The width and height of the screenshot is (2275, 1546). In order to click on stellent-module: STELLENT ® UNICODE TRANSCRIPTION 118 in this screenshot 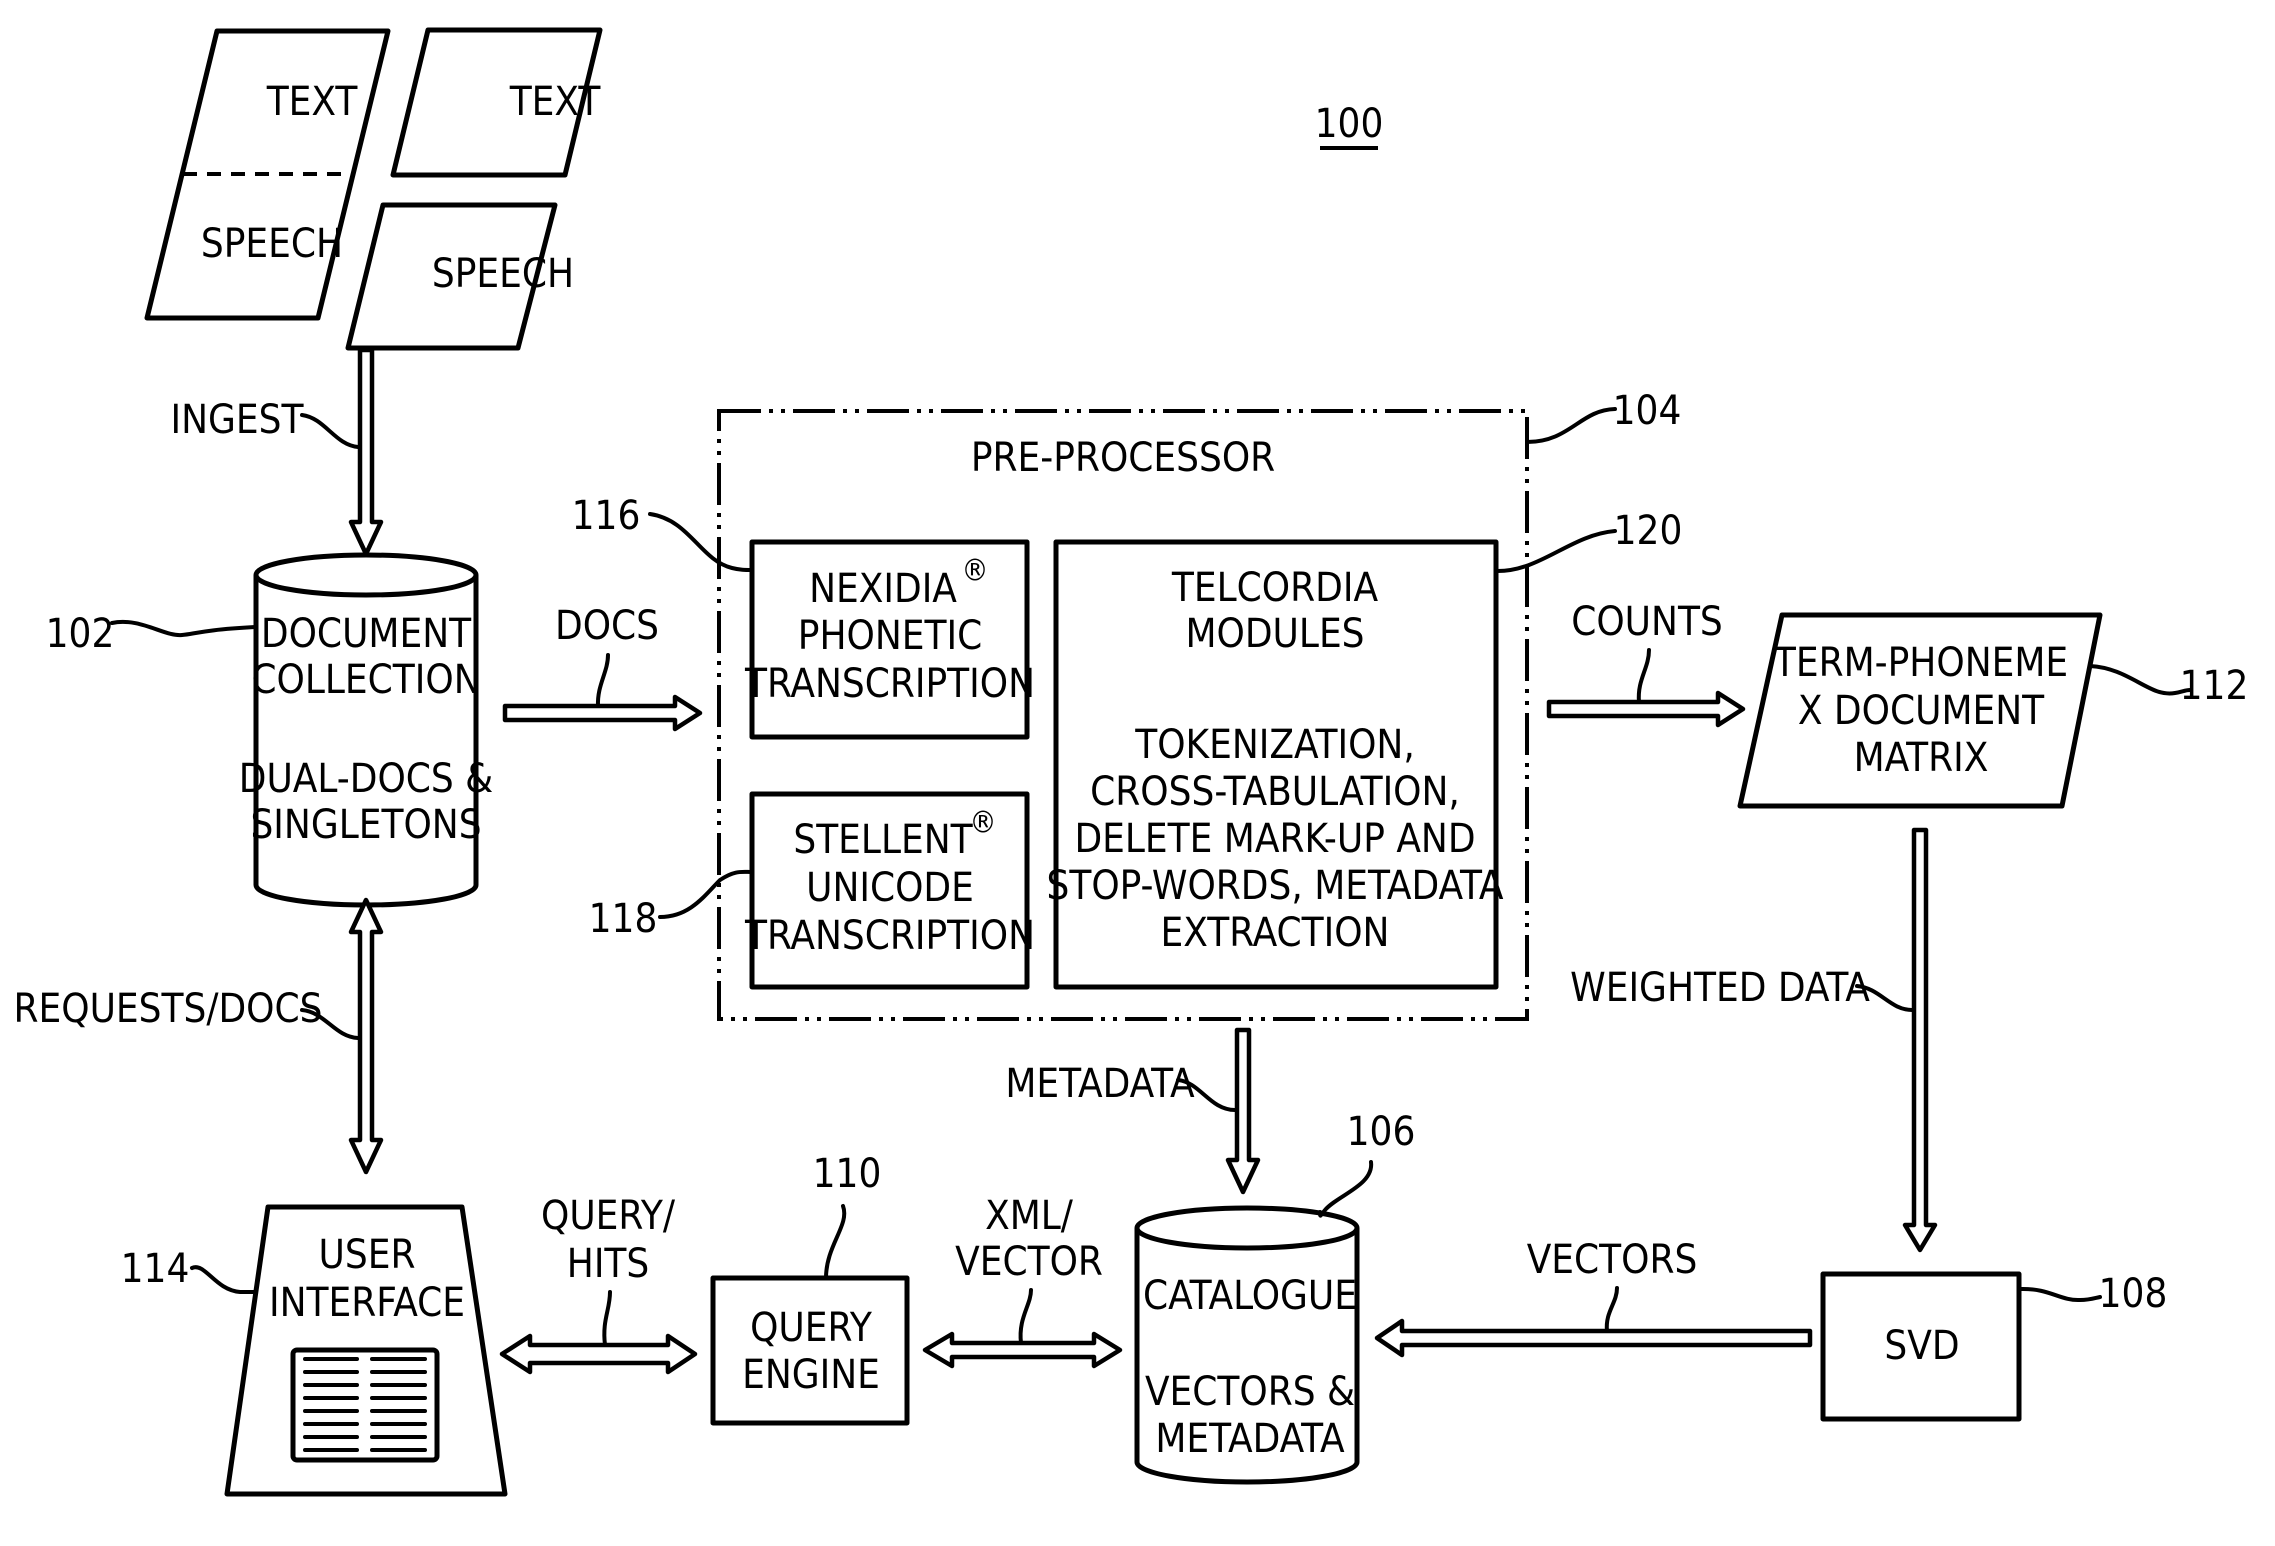, I will do `click(812, 890)`.